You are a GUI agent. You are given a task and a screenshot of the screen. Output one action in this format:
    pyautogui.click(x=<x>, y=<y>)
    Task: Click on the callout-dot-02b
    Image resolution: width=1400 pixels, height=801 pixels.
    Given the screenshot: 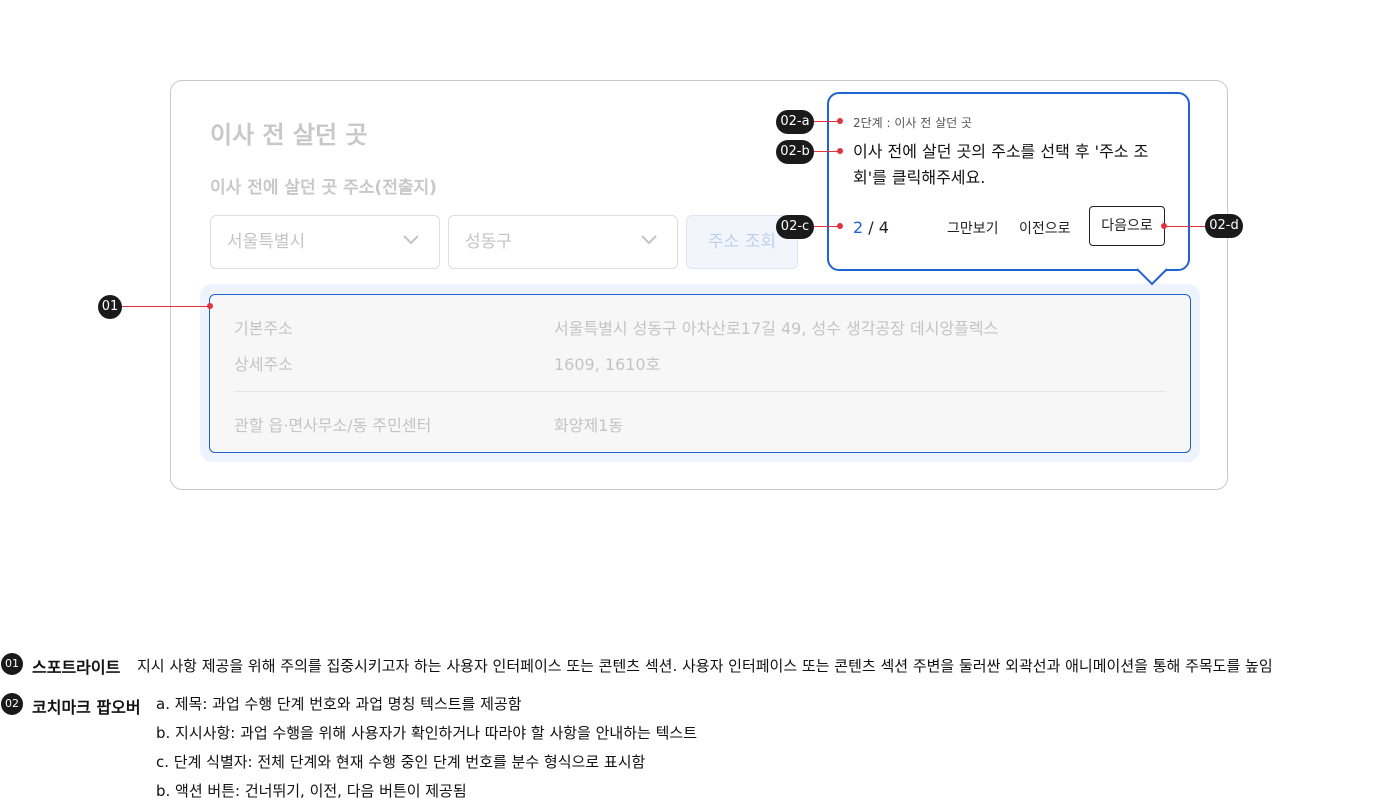 What is the action you would take?
    pyautogui.click(x=840, y=151)
    